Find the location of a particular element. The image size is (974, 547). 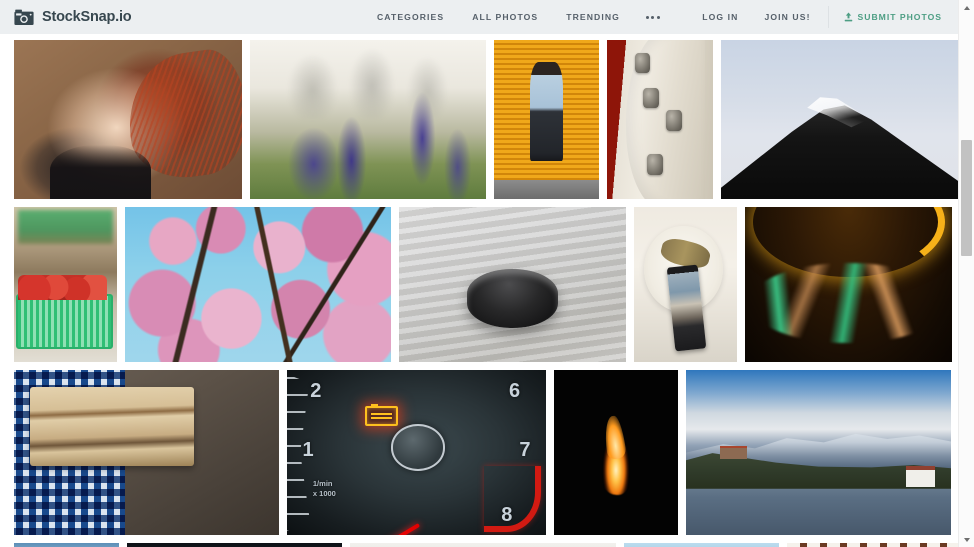

nav-item-trending: TRENDING is located at coordinates (593, 17).